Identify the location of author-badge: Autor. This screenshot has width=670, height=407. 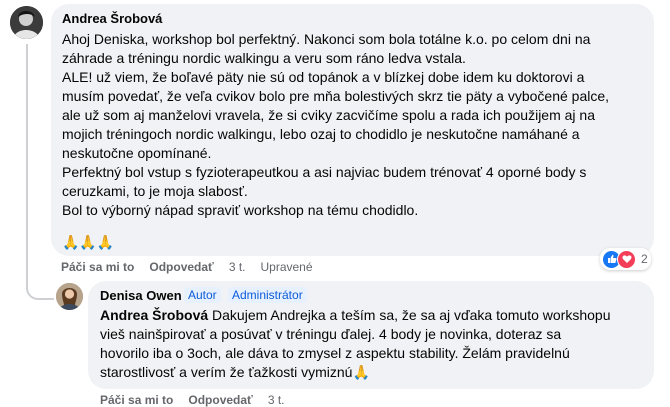
(202, 295).